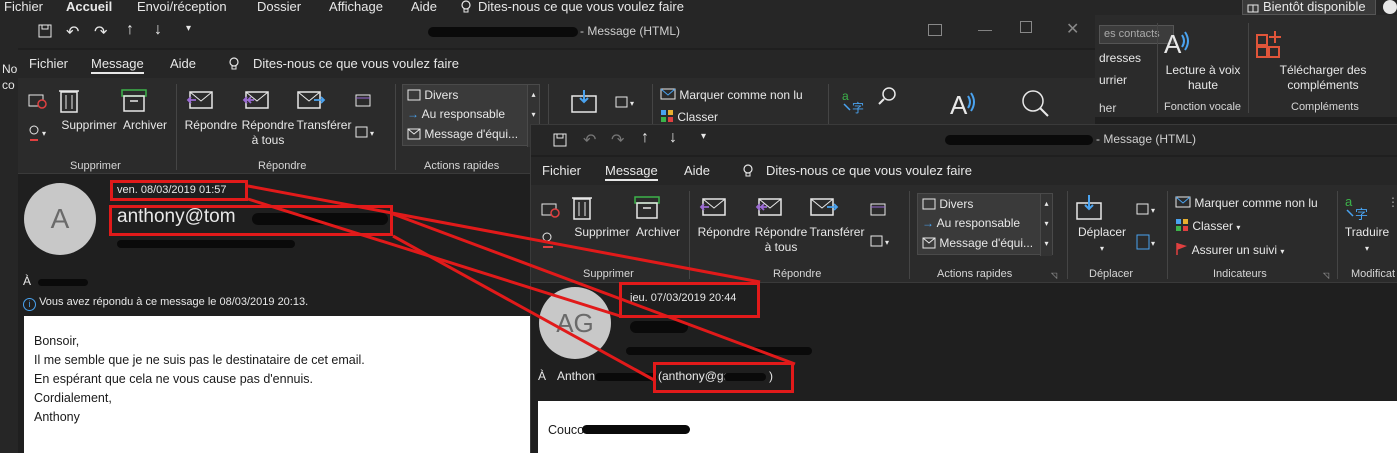  Describe the element at coordinates (636, 429) in the screenshot. I see `redacted-body` at that location.